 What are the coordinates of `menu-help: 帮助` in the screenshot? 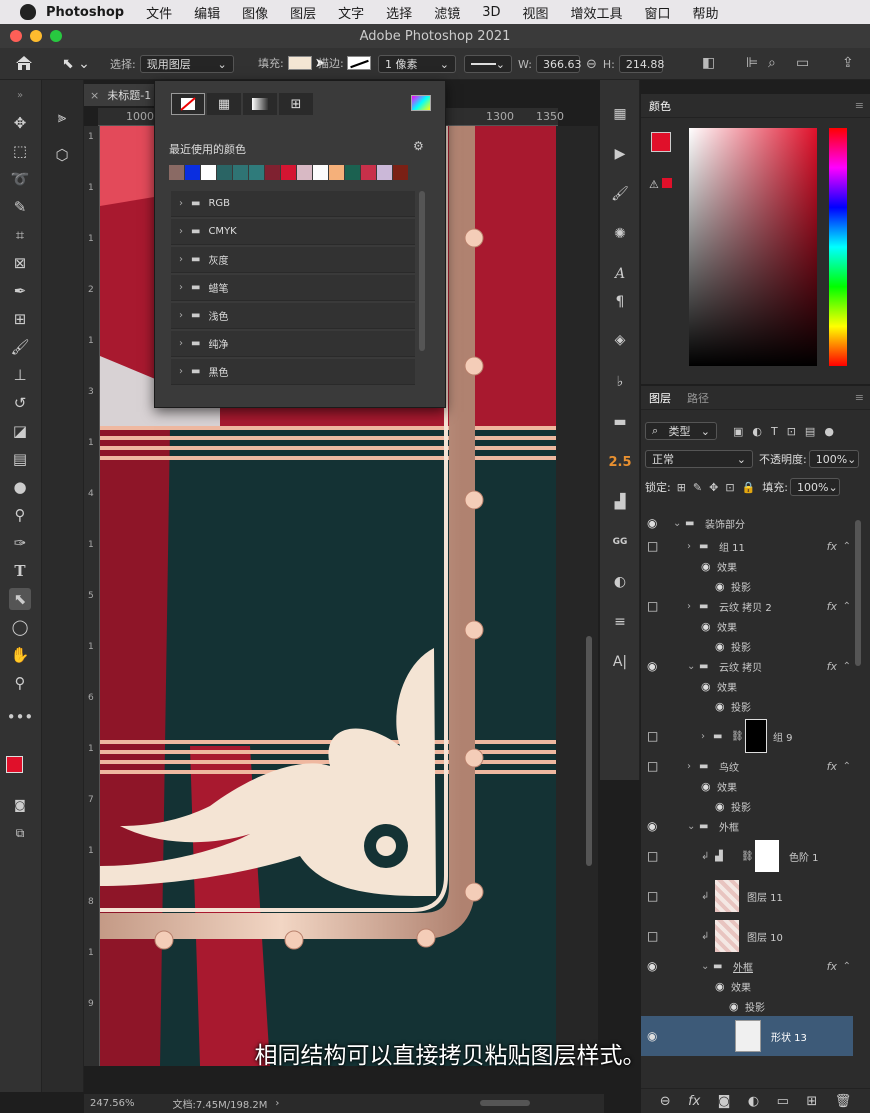 It's located at (706, 12).